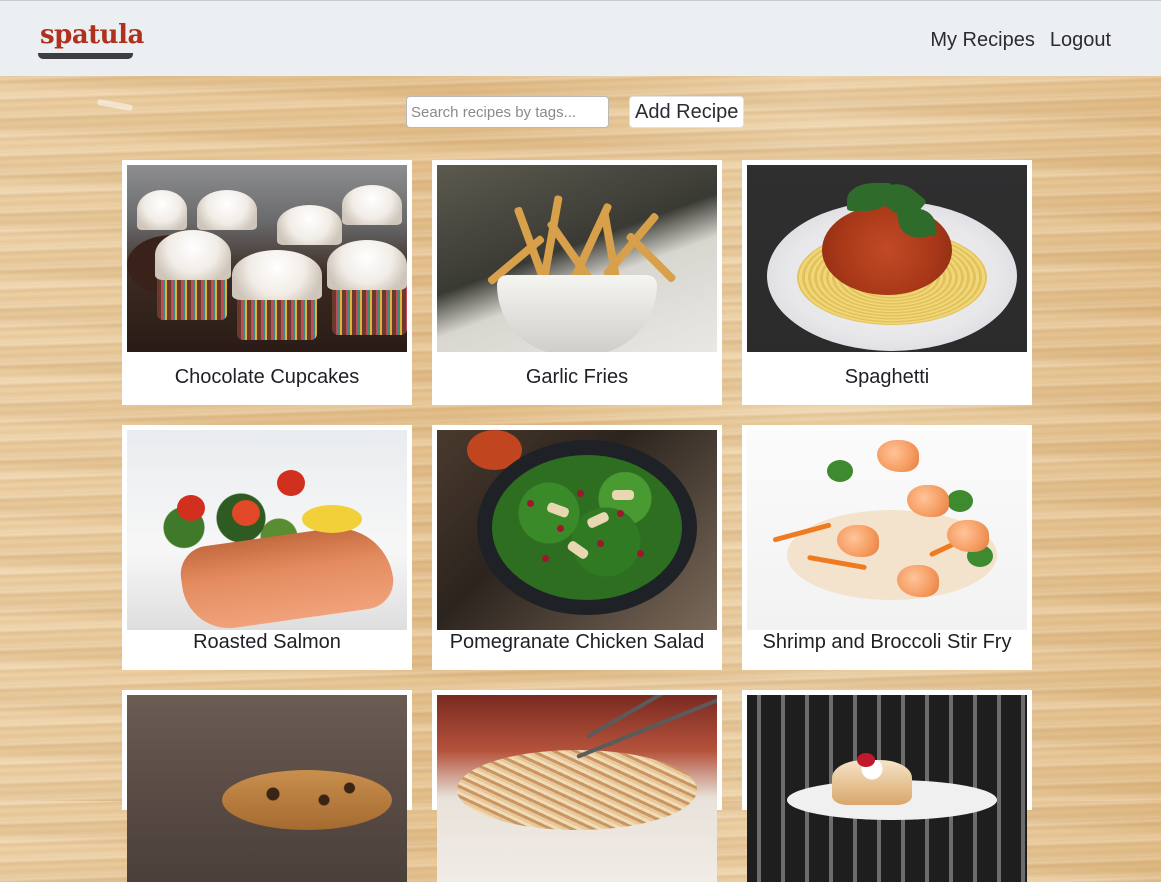  Describe the element at coordinates (887, 258) in the screenshot. I see `spaghetti-photo` at that location.